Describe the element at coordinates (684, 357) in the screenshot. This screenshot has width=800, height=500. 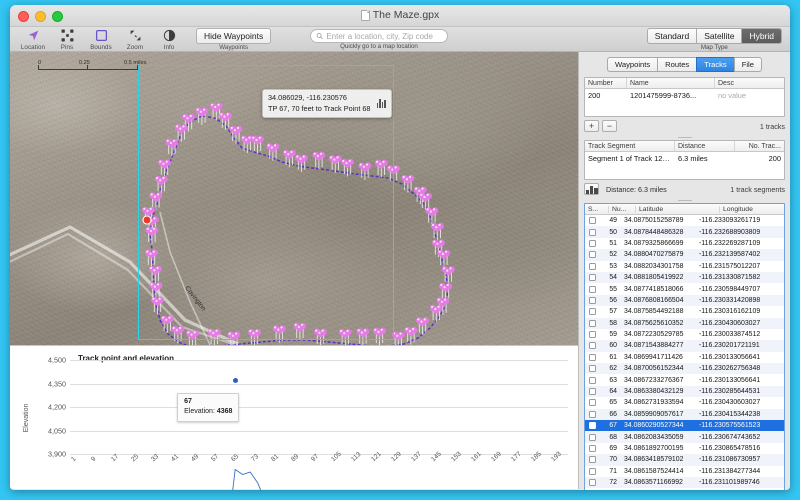
I see `table-row: 61 34.0869941711426 -116.230133056641` at that location.